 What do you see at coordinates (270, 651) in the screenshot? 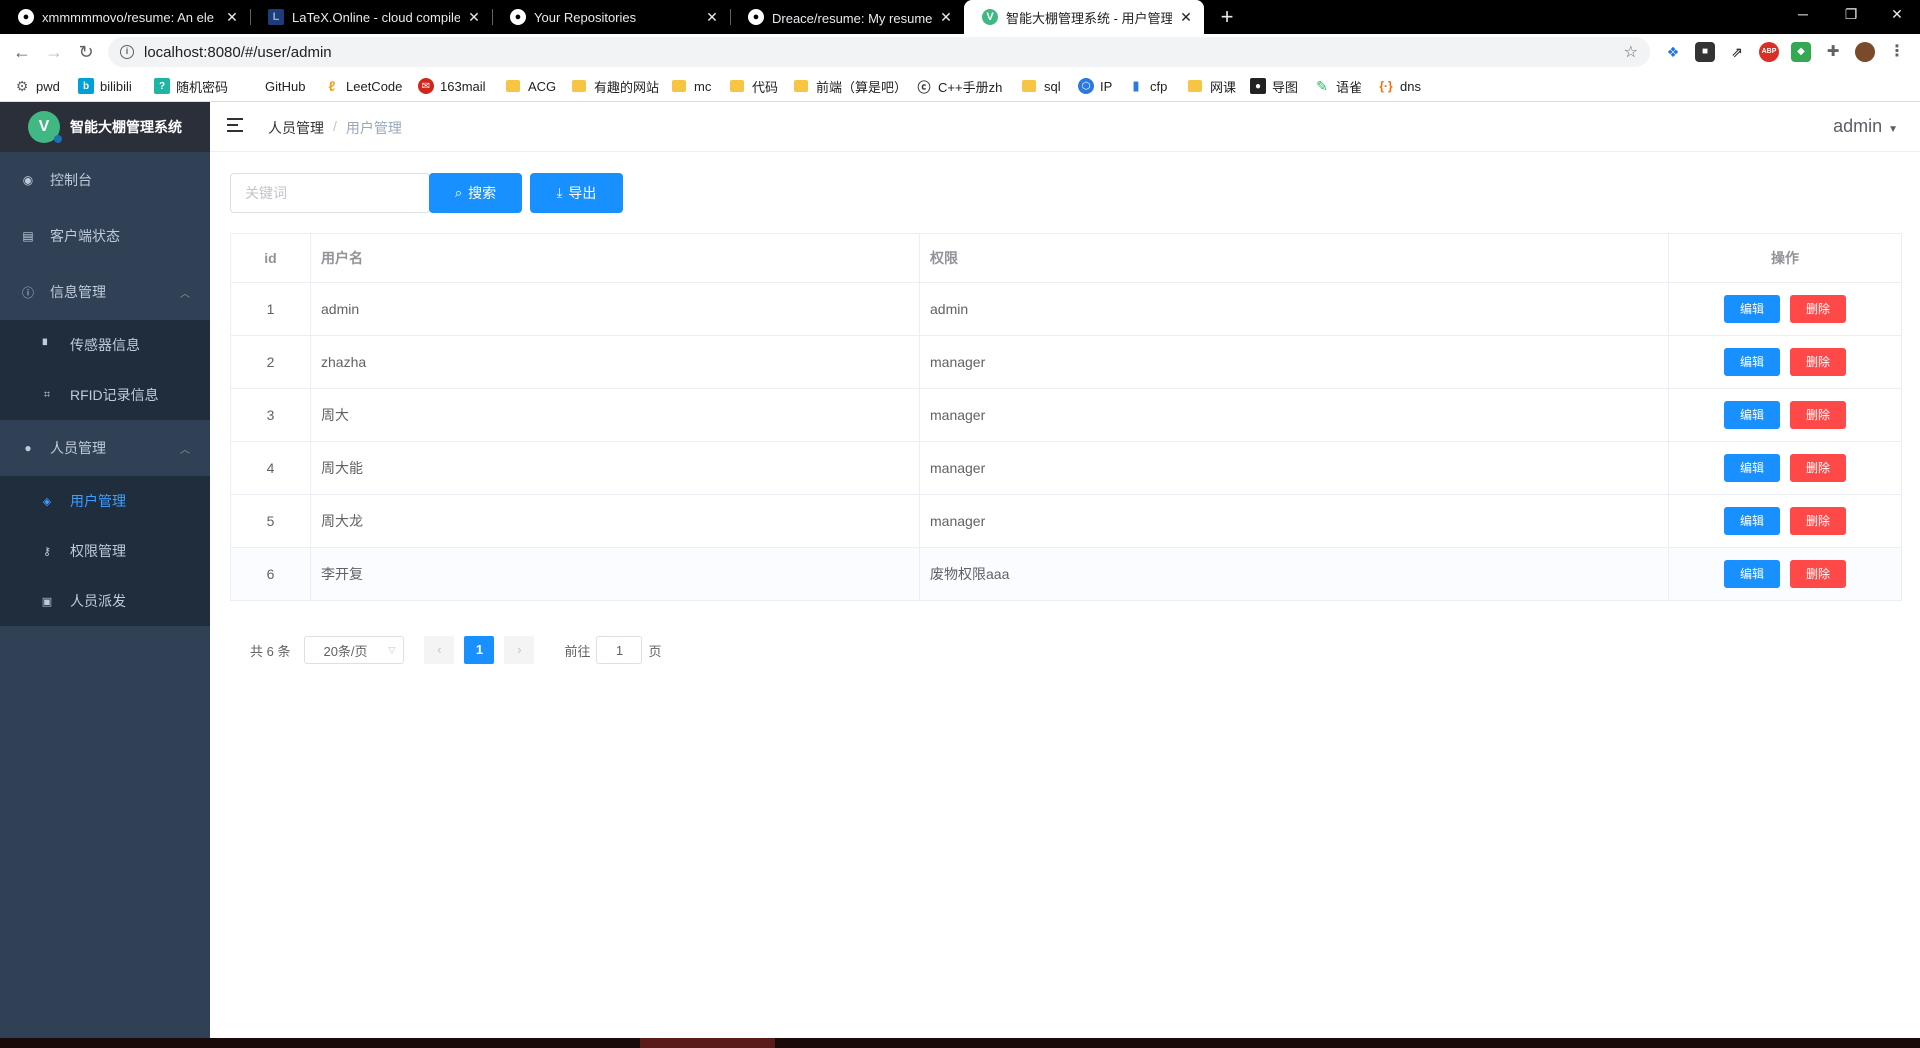
I see `pagination-total: 共 6 条` at bounding box center [270, 651].